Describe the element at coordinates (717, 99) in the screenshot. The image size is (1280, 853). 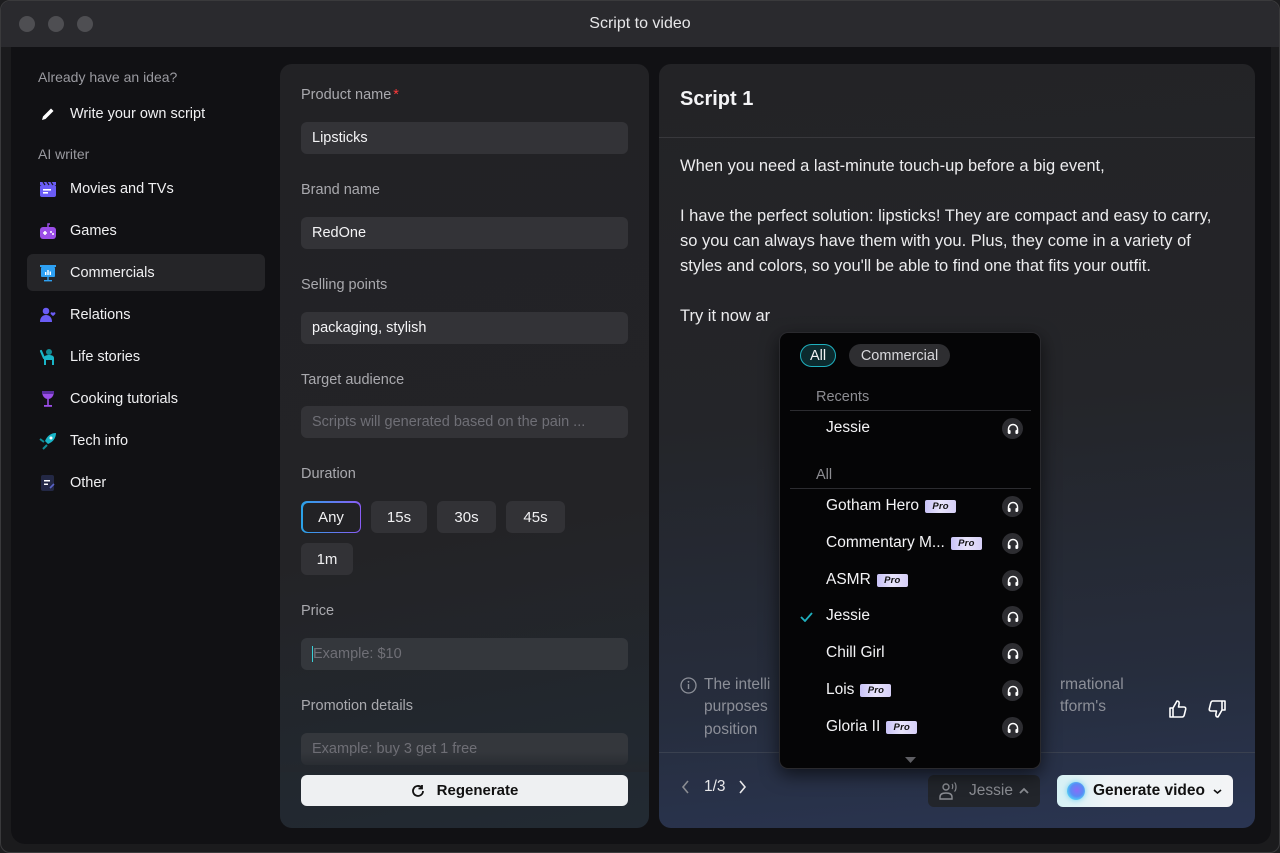
I see `script-title: Script 1` at that location.